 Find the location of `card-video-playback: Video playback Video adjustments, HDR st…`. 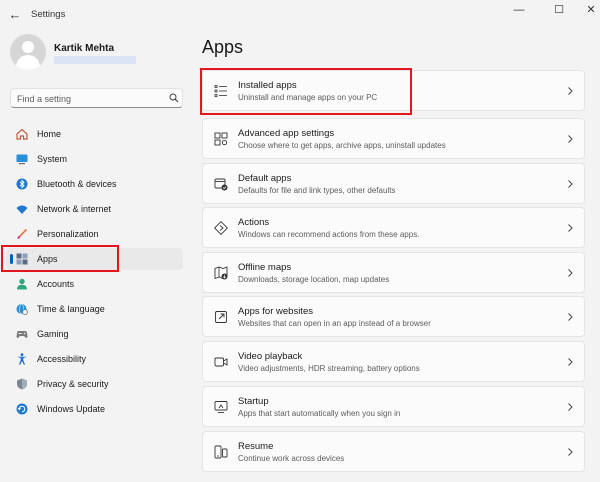

card-video-playback: Video playback Video adjustments, HDR st… is located at coordinates (393, 361).